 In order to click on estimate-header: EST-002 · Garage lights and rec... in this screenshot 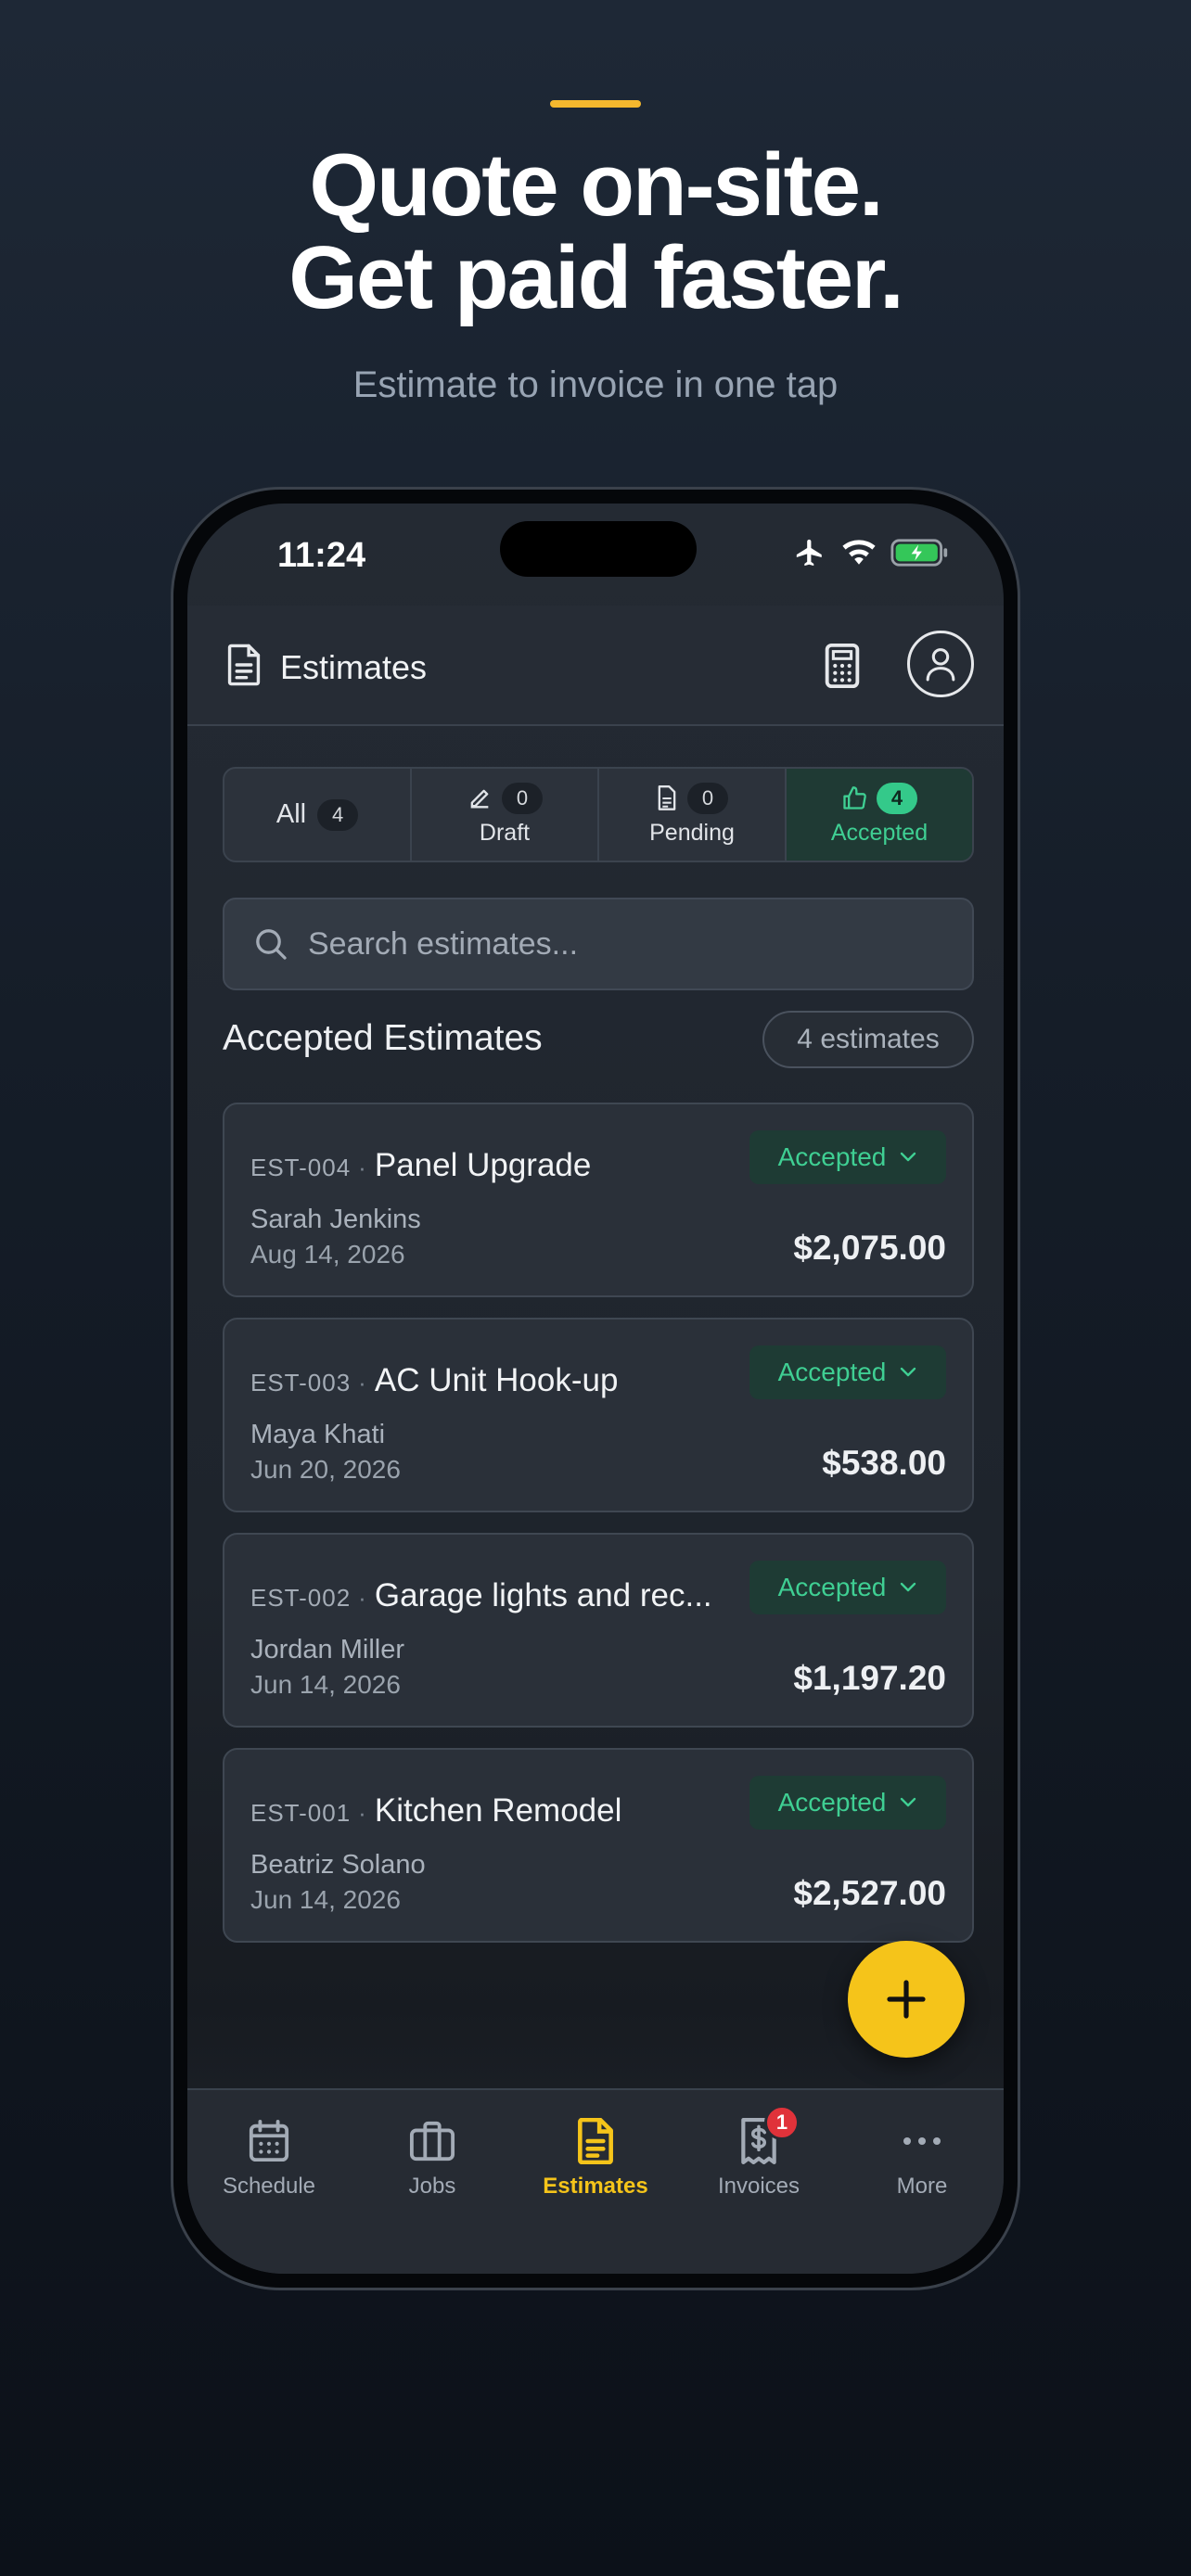, I will do `click(481, 1595)`.